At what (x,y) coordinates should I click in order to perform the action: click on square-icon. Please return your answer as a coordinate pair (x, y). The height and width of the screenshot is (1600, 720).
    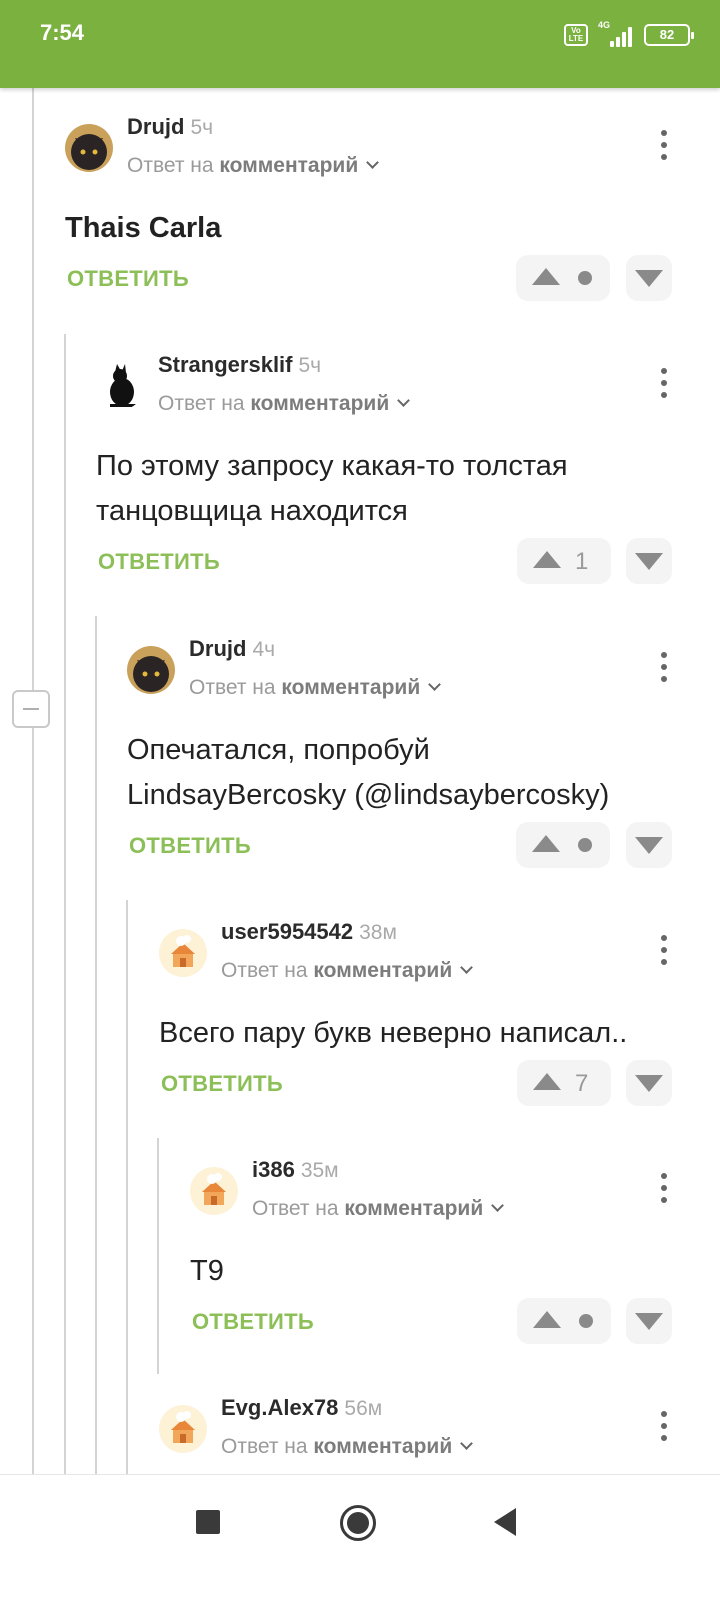
    Looking at the image, I should click on (208, 1522).